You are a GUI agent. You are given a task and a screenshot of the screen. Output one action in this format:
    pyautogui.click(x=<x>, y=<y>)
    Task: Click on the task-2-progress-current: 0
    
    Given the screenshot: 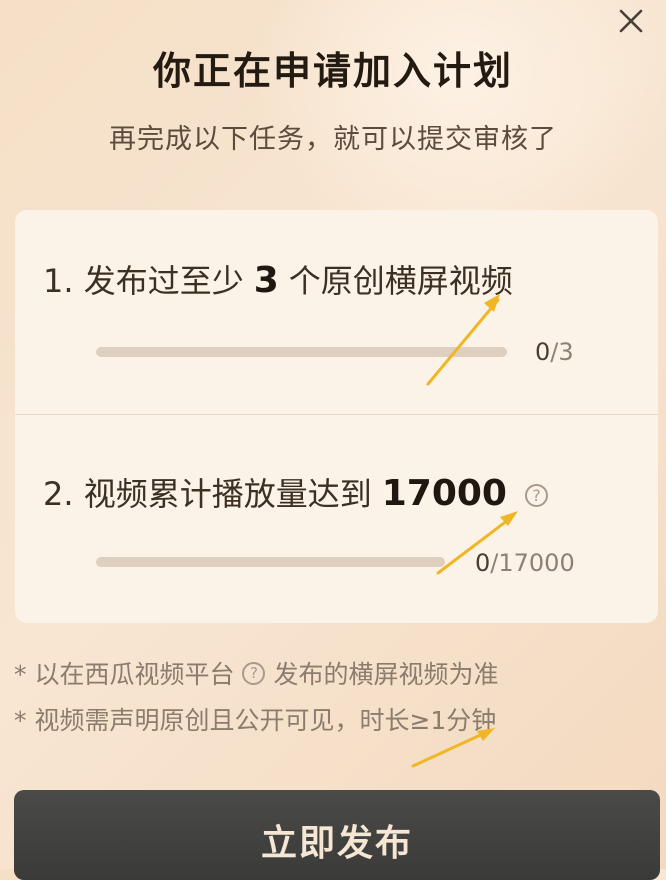 What is the action you would take?
    pyautogui.click(x=483, y=563)
    